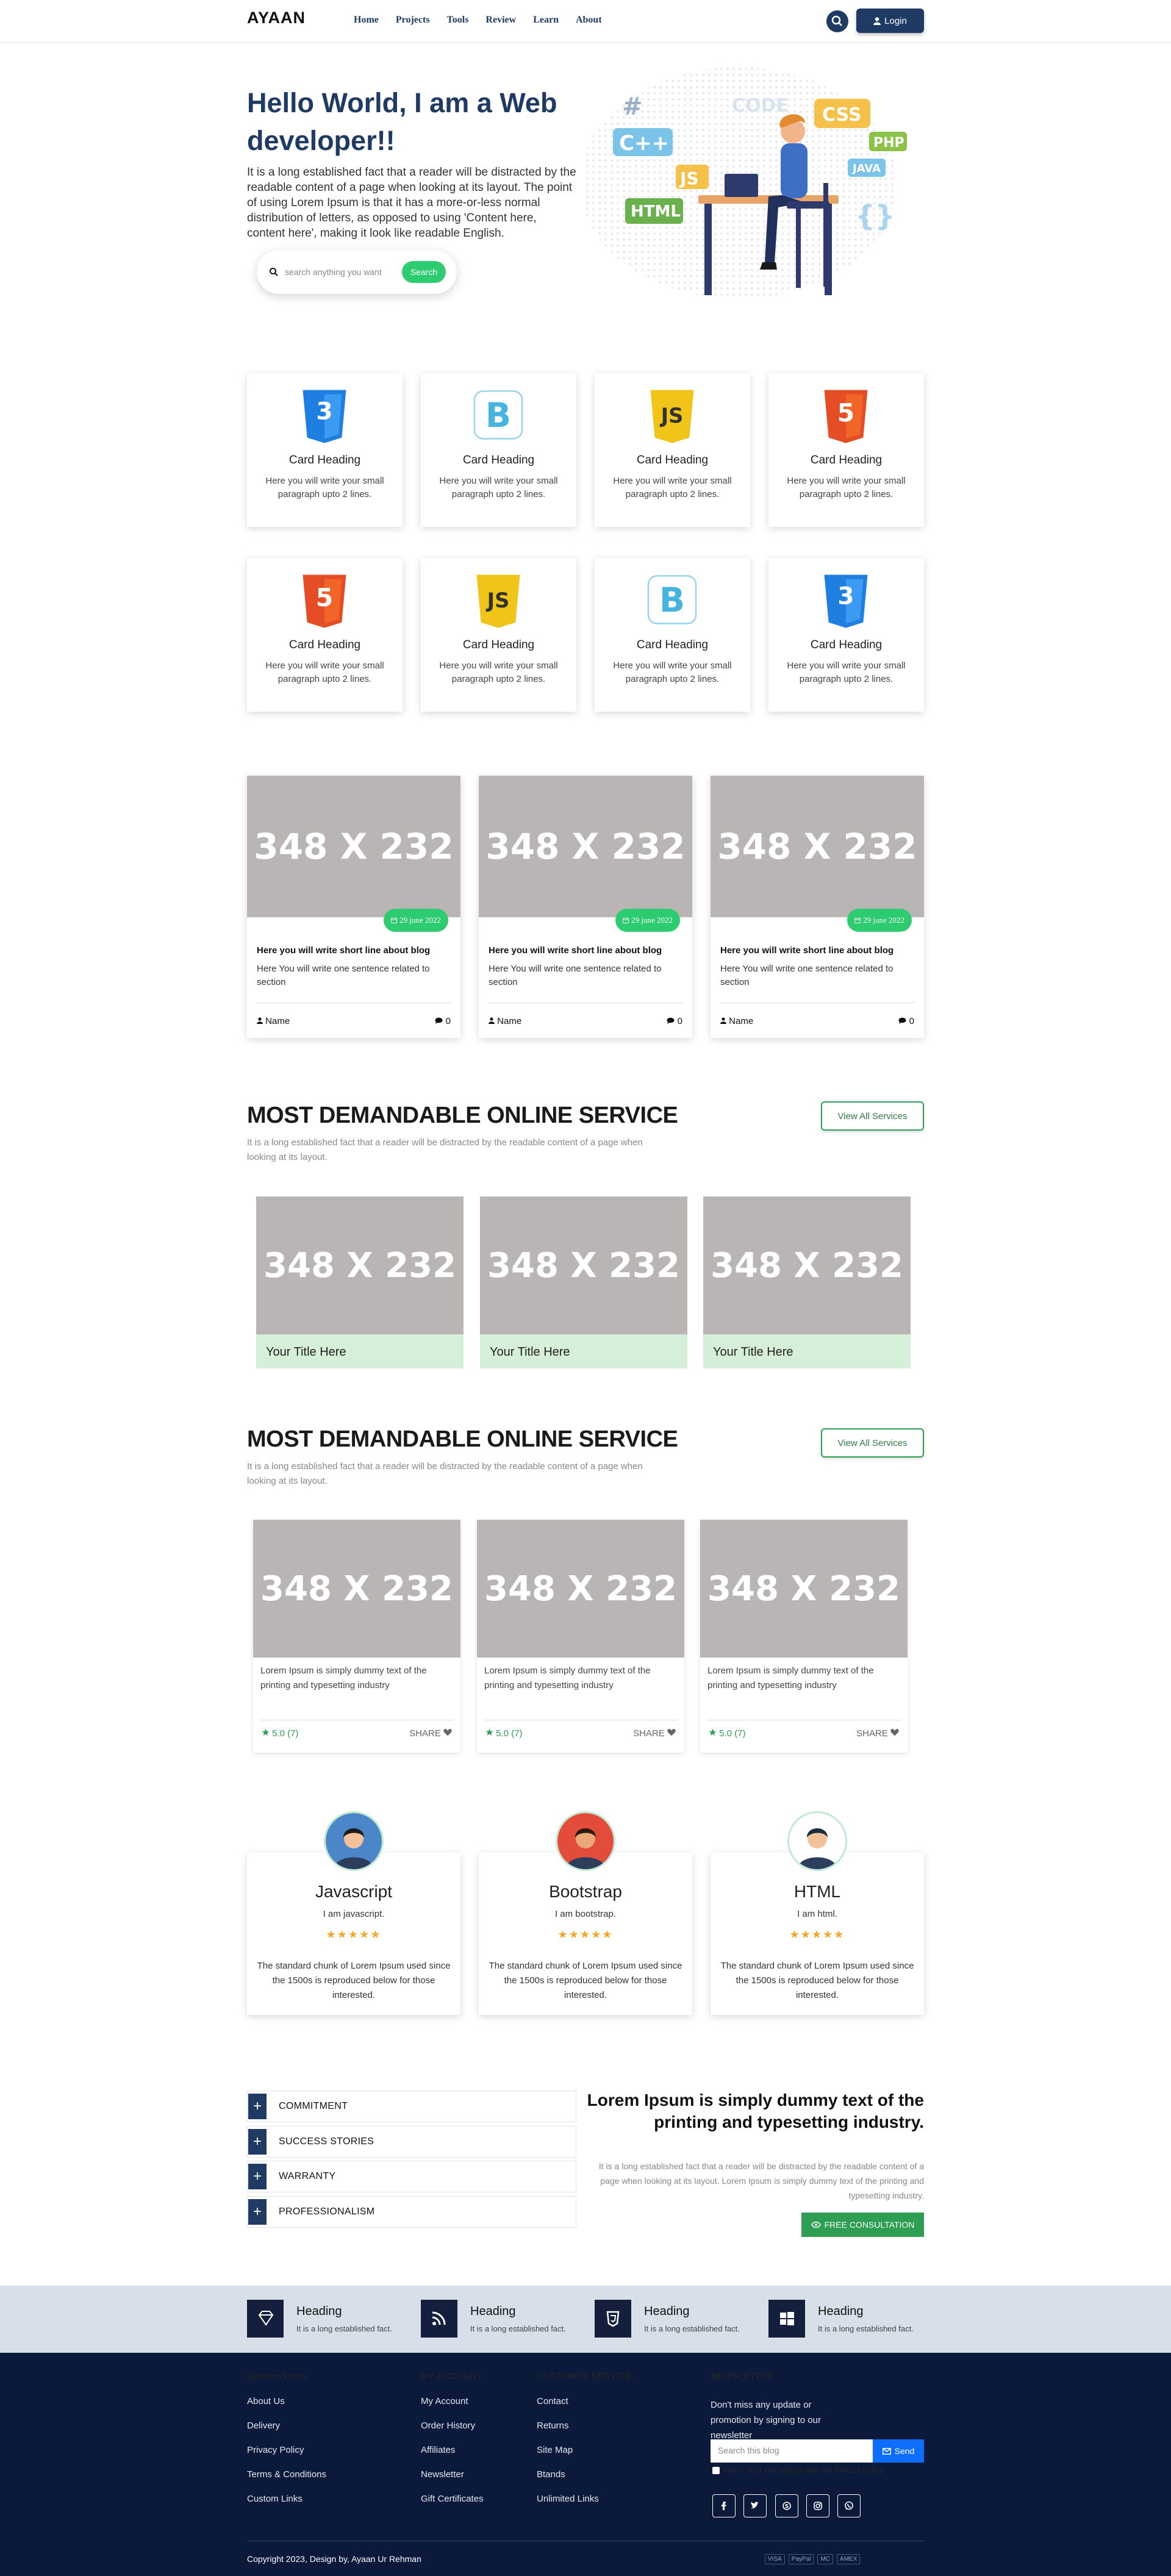 The height and width of the screenshot is (2576, 1171). Describe the element at coordinates (424, 272) in the screenshot. I see `hero-search-button: Search` at that location.